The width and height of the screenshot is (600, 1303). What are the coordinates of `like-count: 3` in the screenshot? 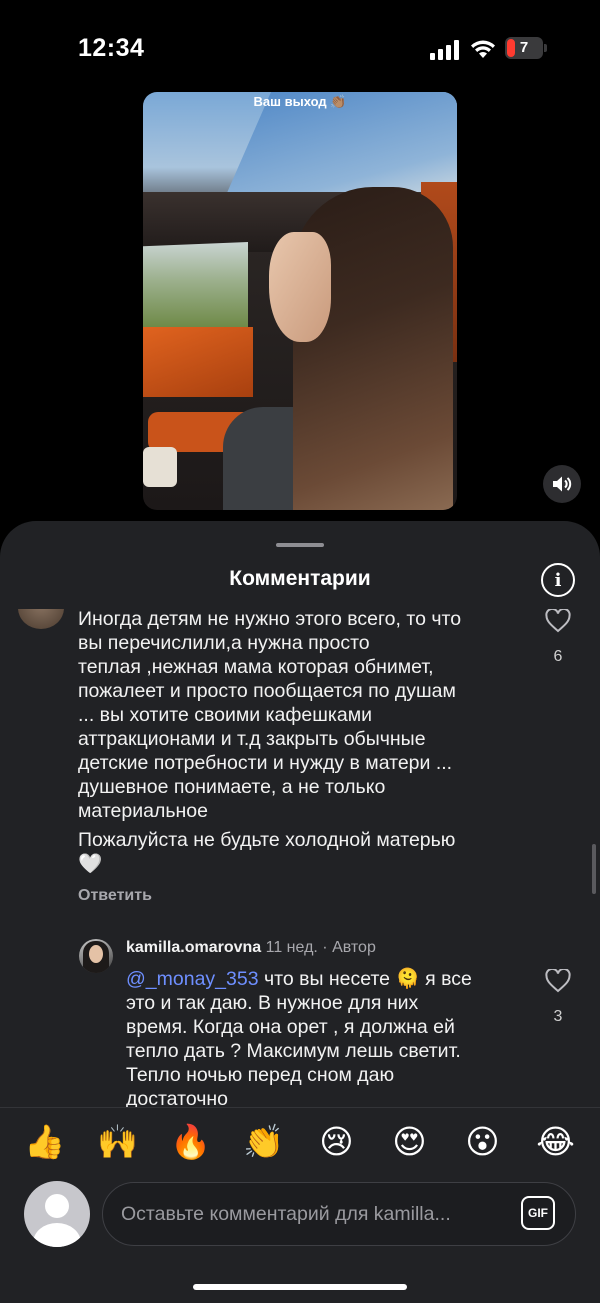 It's located at (558, 1016).